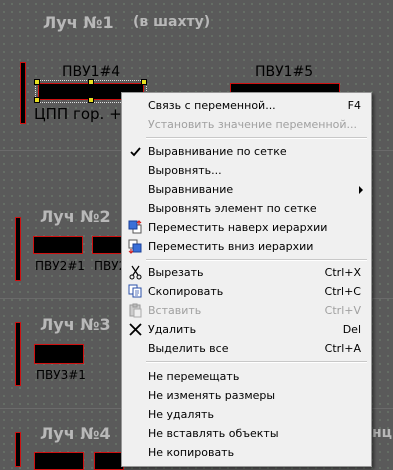 The width and height of the screenshot is (393, 470). I want to click on menu-item-shortcut: F4, so click(354, 105).